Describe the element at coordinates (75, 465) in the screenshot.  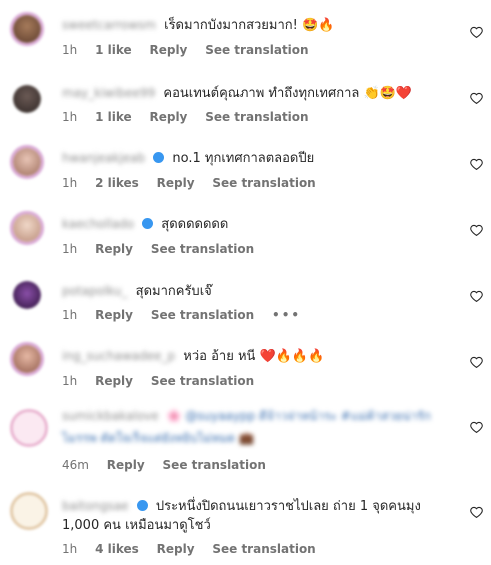
I see `timestamp: 46m` at that location.